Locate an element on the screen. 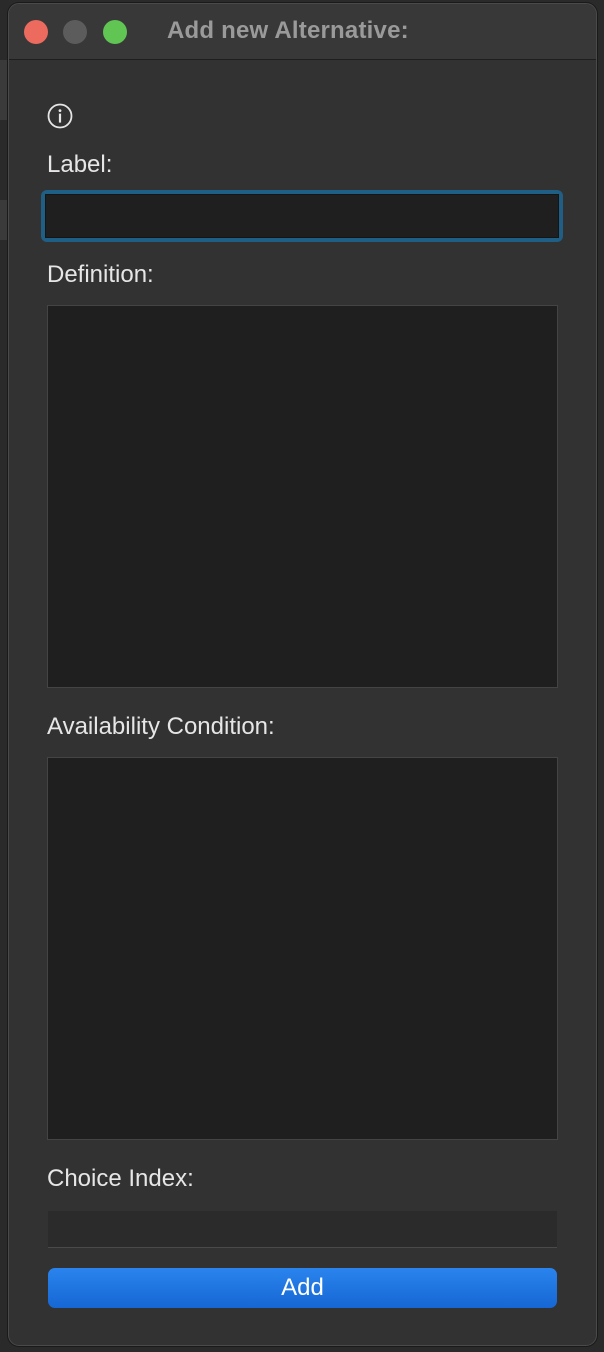 The width and height of the screenshot is (604, 1352). minimize-window-button is located at coordinates (75, 32).